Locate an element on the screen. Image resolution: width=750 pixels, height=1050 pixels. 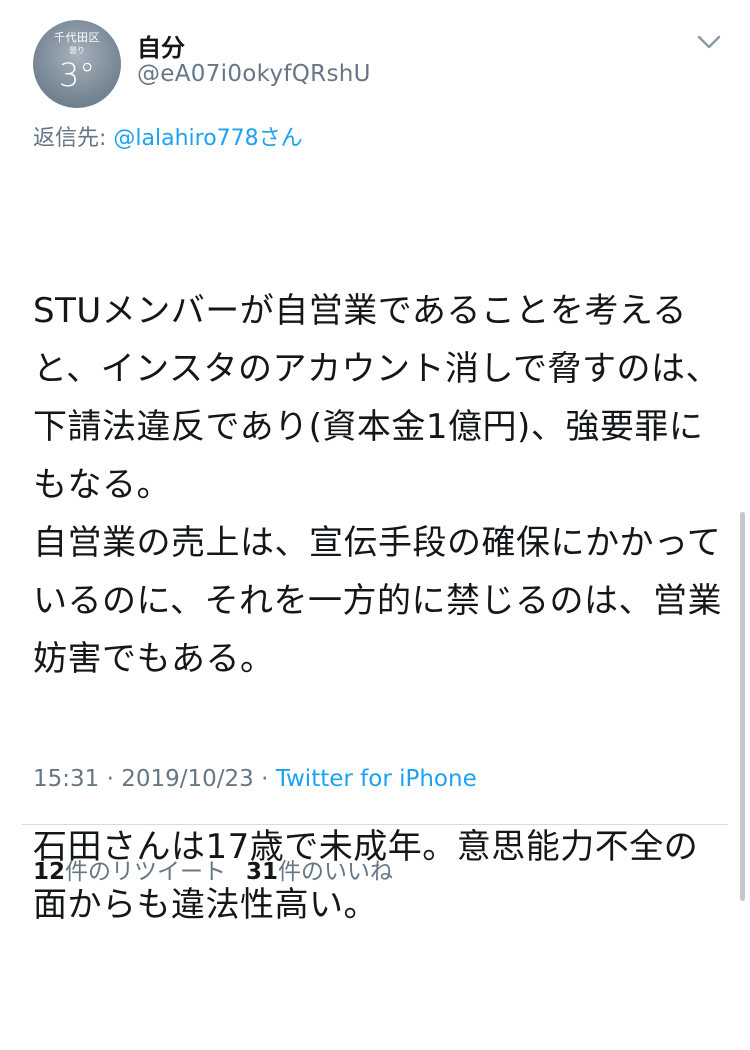
author-handle: @eA07i0okyfQRshU is located at coordinates (254, 74).